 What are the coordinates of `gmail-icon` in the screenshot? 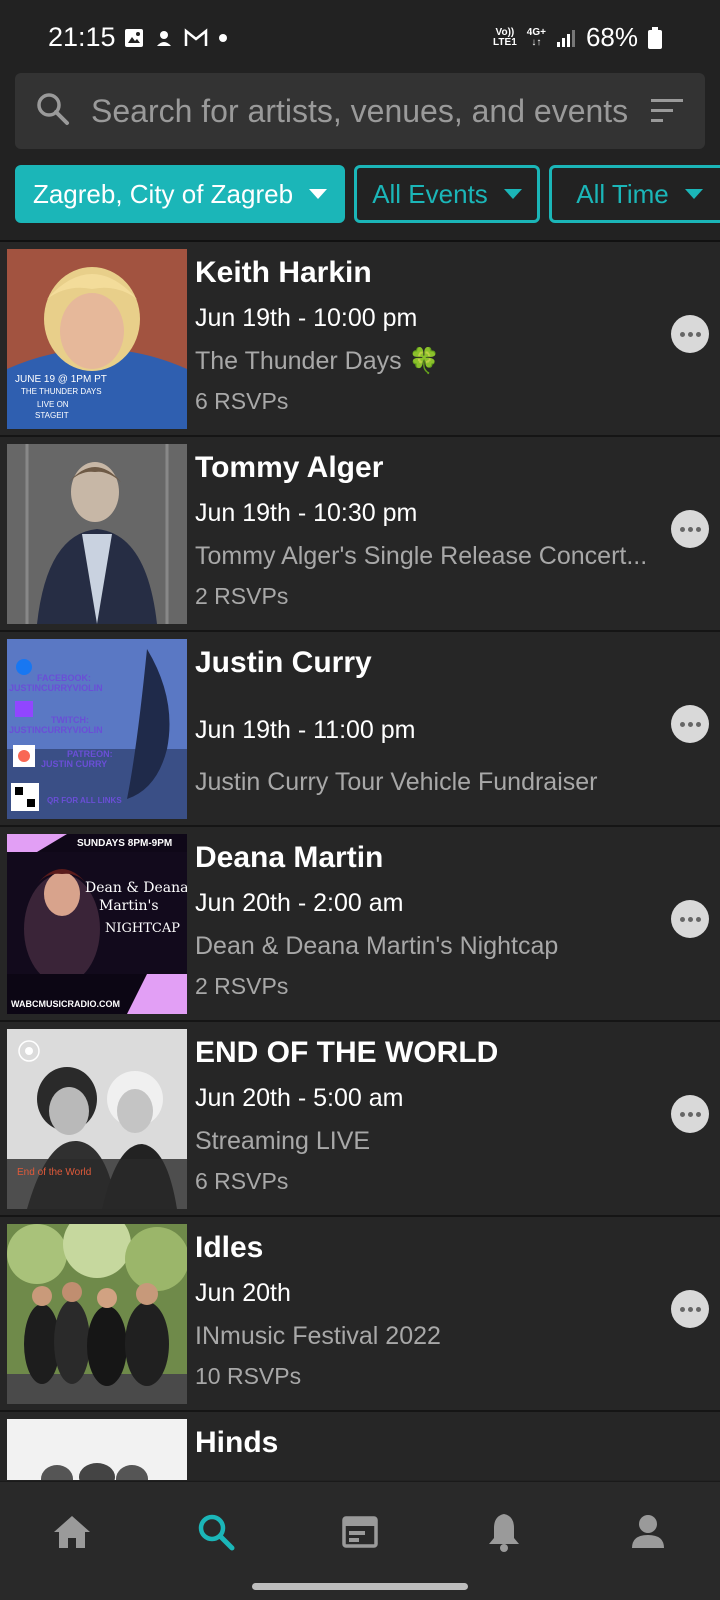 It's located at (196, 37).